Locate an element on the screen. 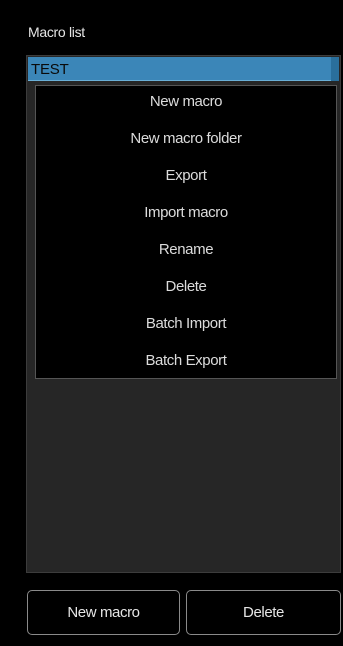  menu-item-import-macro: Import macro is located at coordinates (186, 212).